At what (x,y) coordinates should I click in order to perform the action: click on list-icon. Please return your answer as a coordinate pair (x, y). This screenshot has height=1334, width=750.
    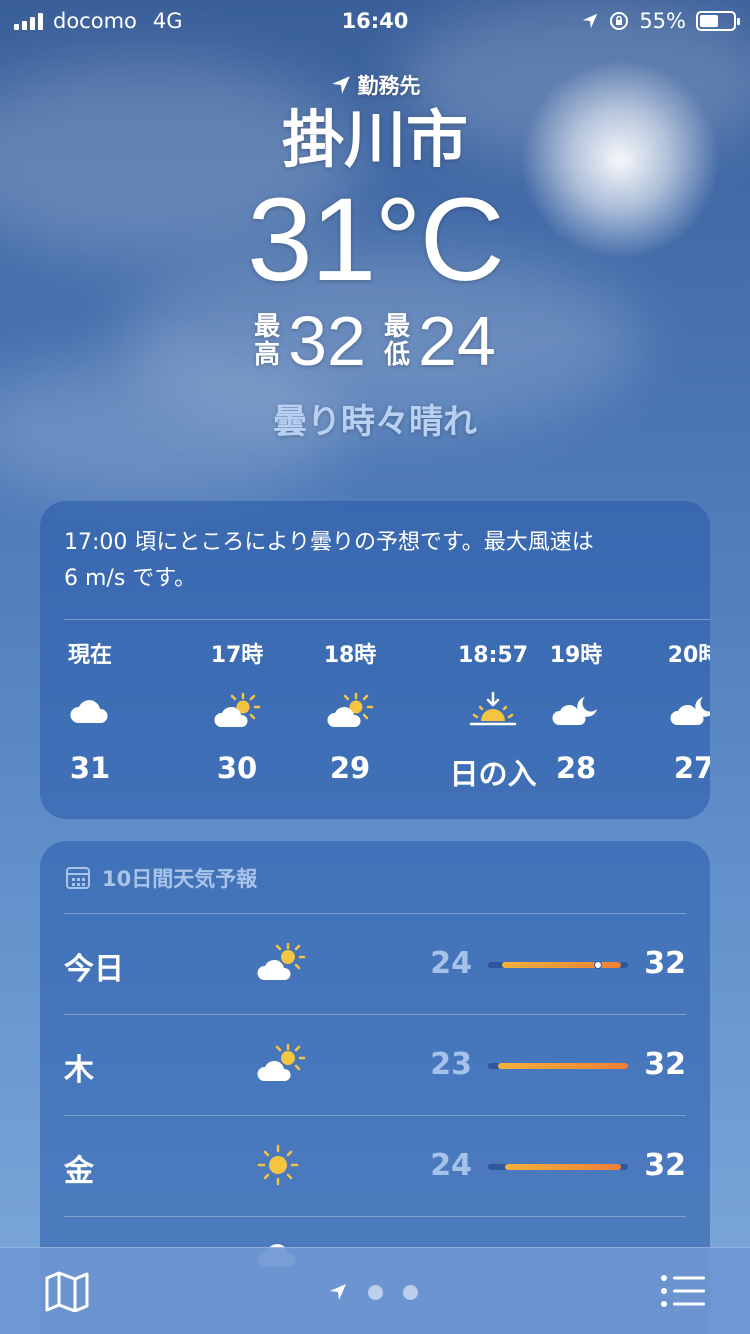
    Looking at the image, I should click on (683, 1291).